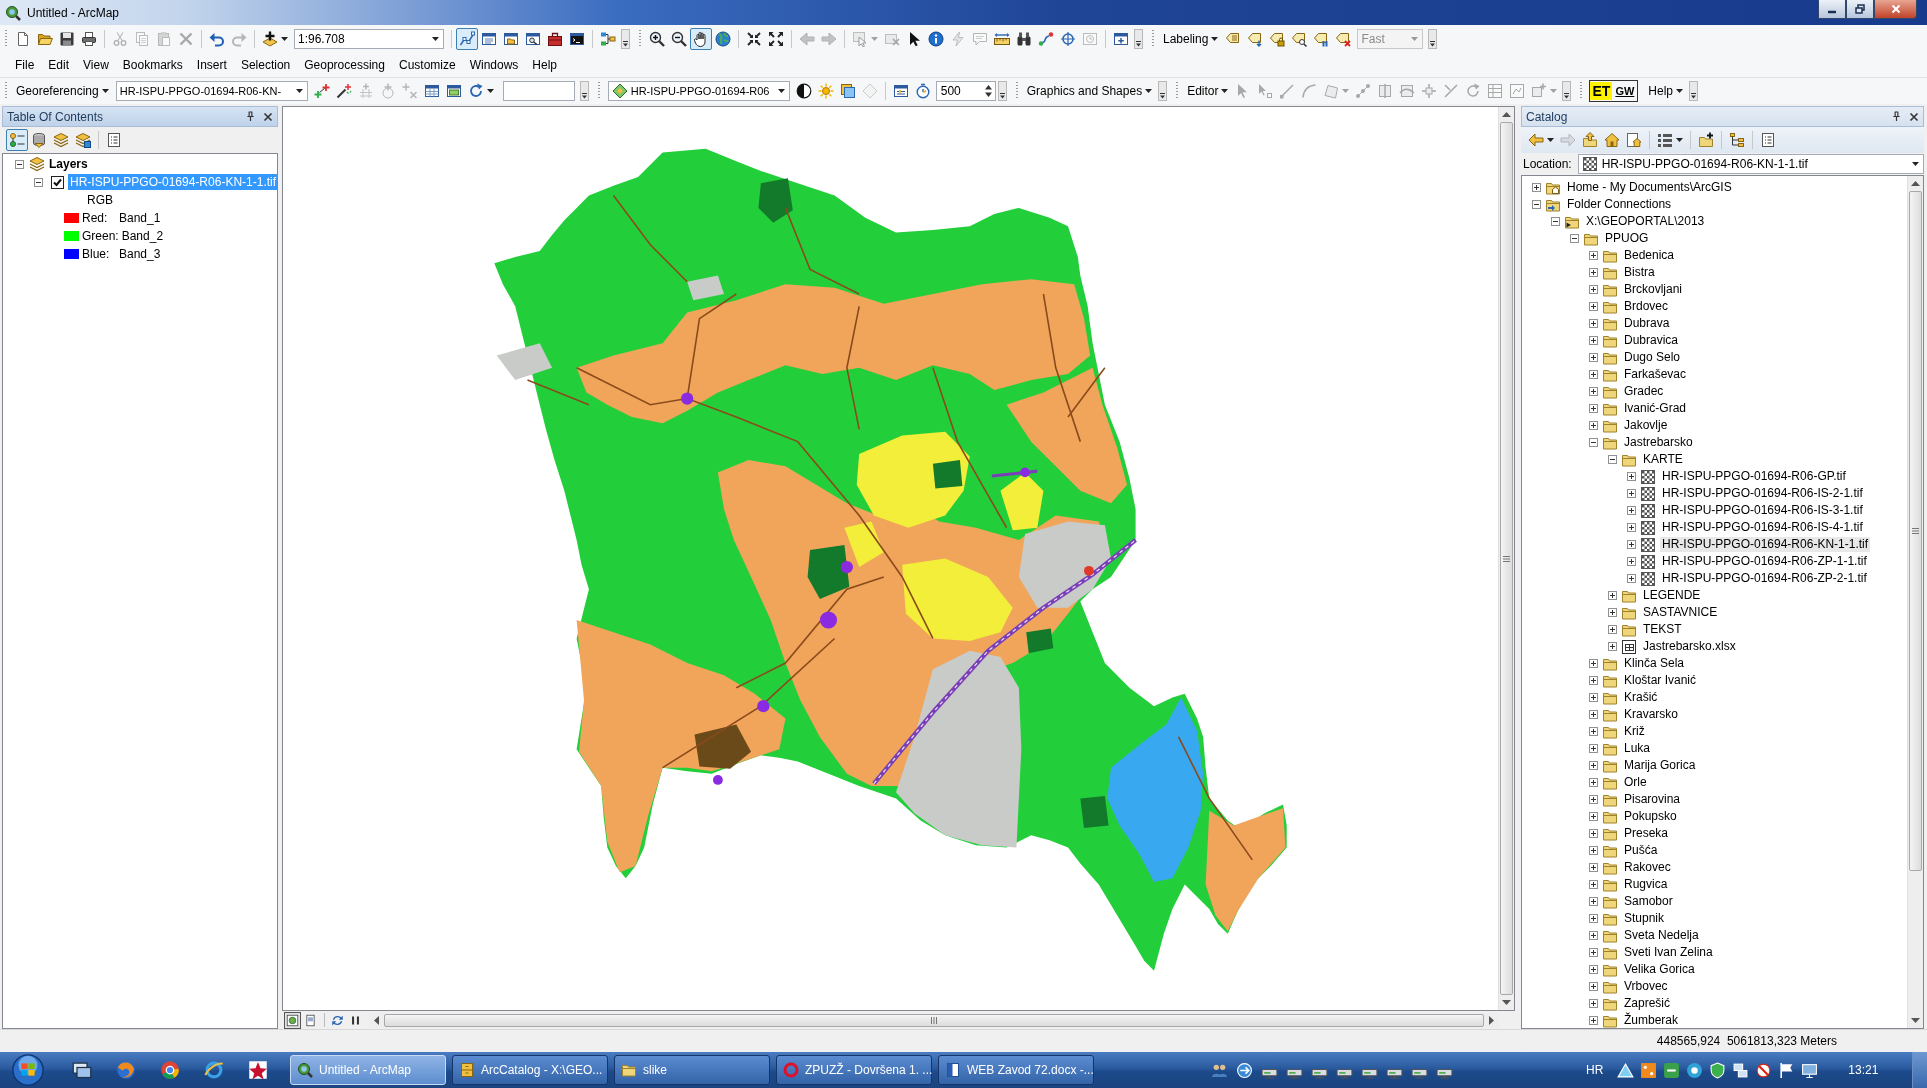  What do you see at coordinates (1627, 238) in the screenshot?
I see `folder-item: PPUOG` at bounding box center [1627, 238].